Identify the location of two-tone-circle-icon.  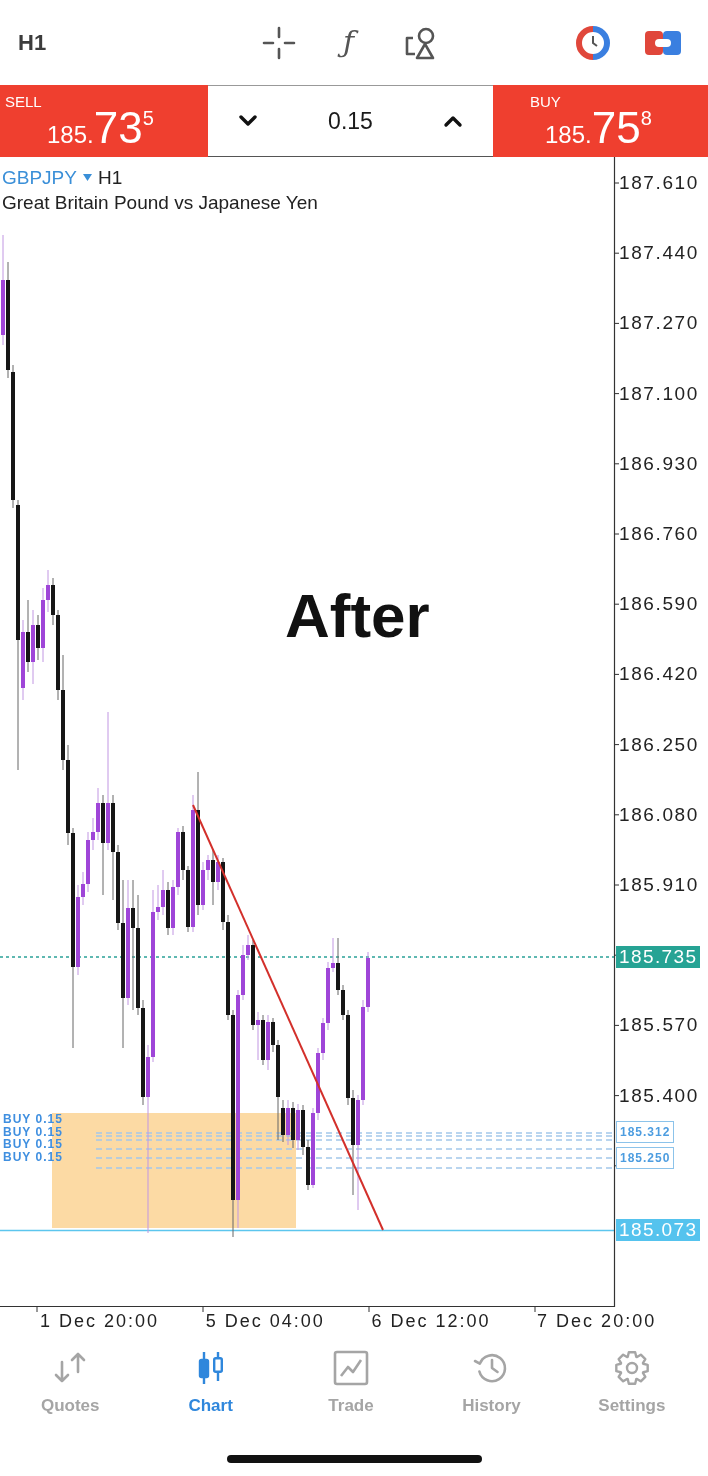
(593, 42).